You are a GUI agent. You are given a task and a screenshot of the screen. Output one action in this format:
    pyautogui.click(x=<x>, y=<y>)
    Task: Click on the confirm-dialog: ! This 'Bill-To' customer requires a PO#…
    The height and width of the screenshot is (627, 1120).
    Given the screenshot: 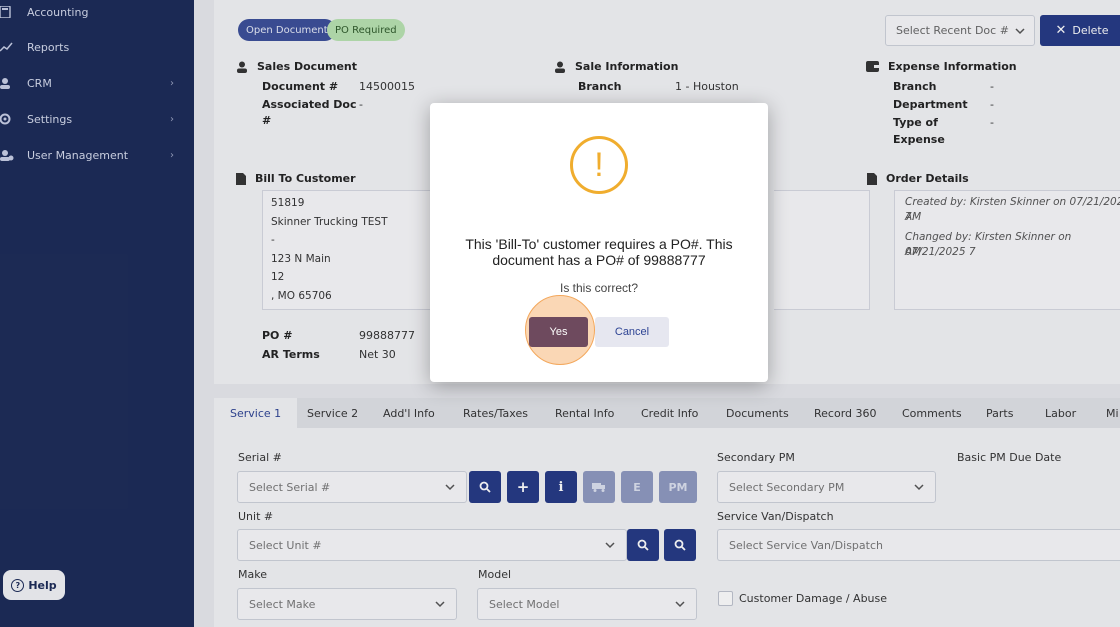 What is the action you would take?
    pyautogui.click(x=599, y=242)
    